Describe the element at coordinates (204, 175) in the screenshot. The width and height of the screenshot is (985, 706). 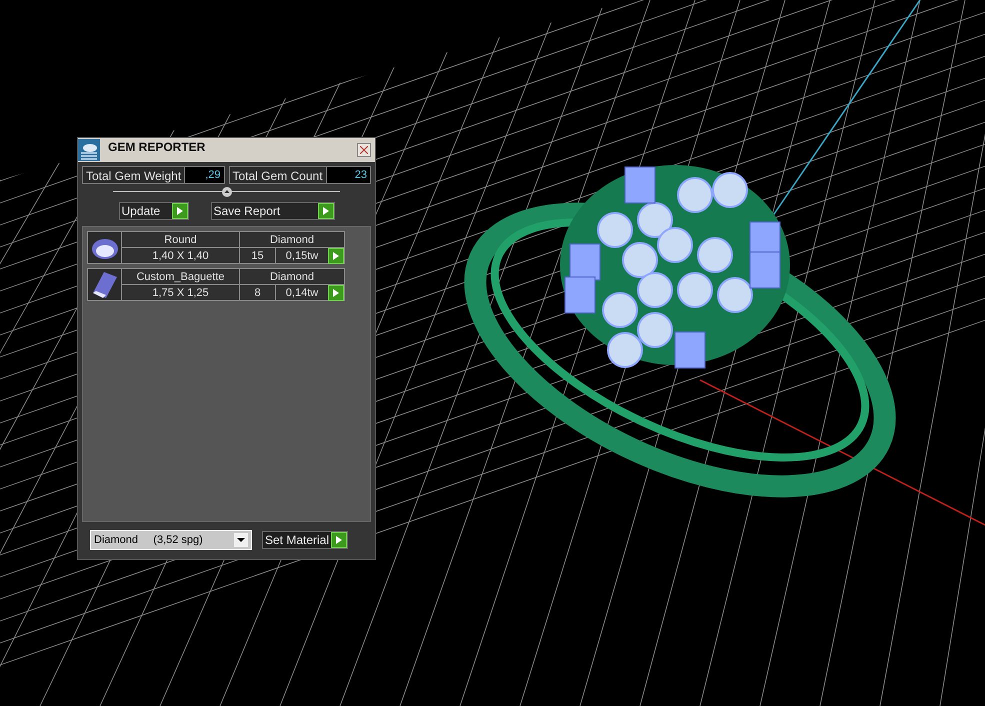
I see `total-value: ,29` at that location.